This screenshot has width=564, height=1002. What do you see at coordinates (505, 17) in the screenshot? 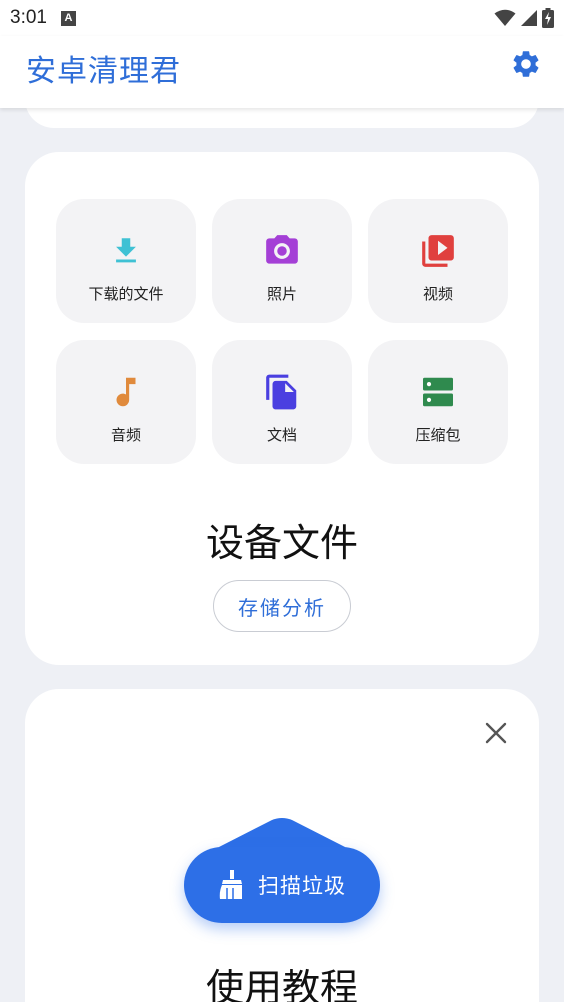
I see `wifi-icon` at bounding box center [505, 17].